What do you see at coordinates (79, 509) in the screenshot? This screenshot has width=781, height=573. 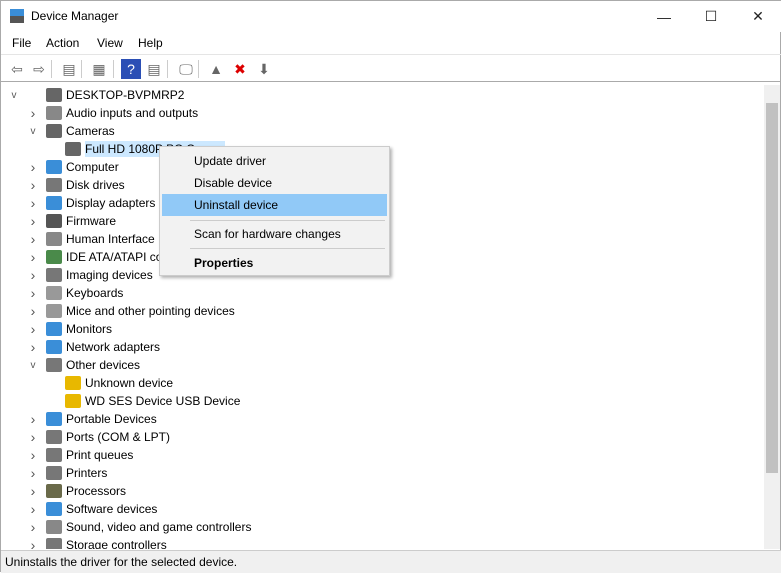 I see `tree-item: › Software devices` at bounding box center [79, 509].